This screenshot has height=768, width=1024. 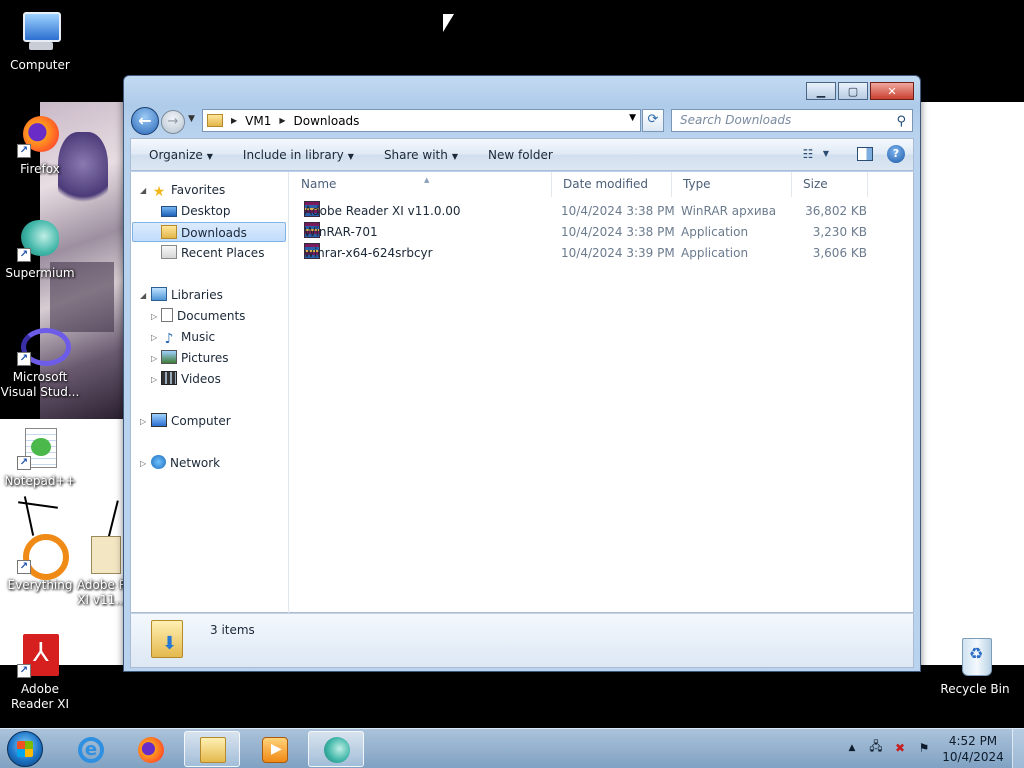 What do you see at coordinates (258, 121) in the screenshot?
I see `breadcrumb-vm1: VM1` at bounding box center [258, 121].